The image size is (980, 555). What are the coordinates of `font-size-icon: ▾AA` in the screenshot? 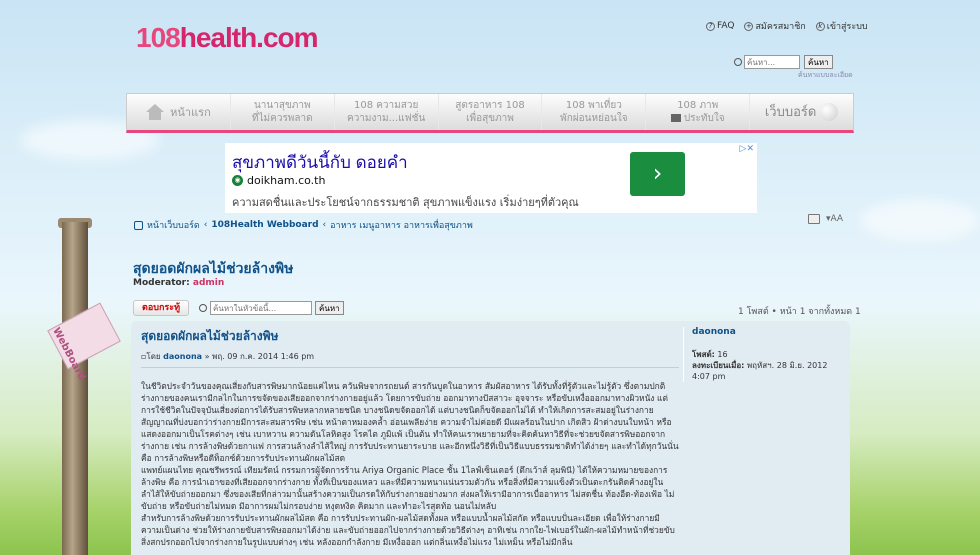 It's located at (834, 219).